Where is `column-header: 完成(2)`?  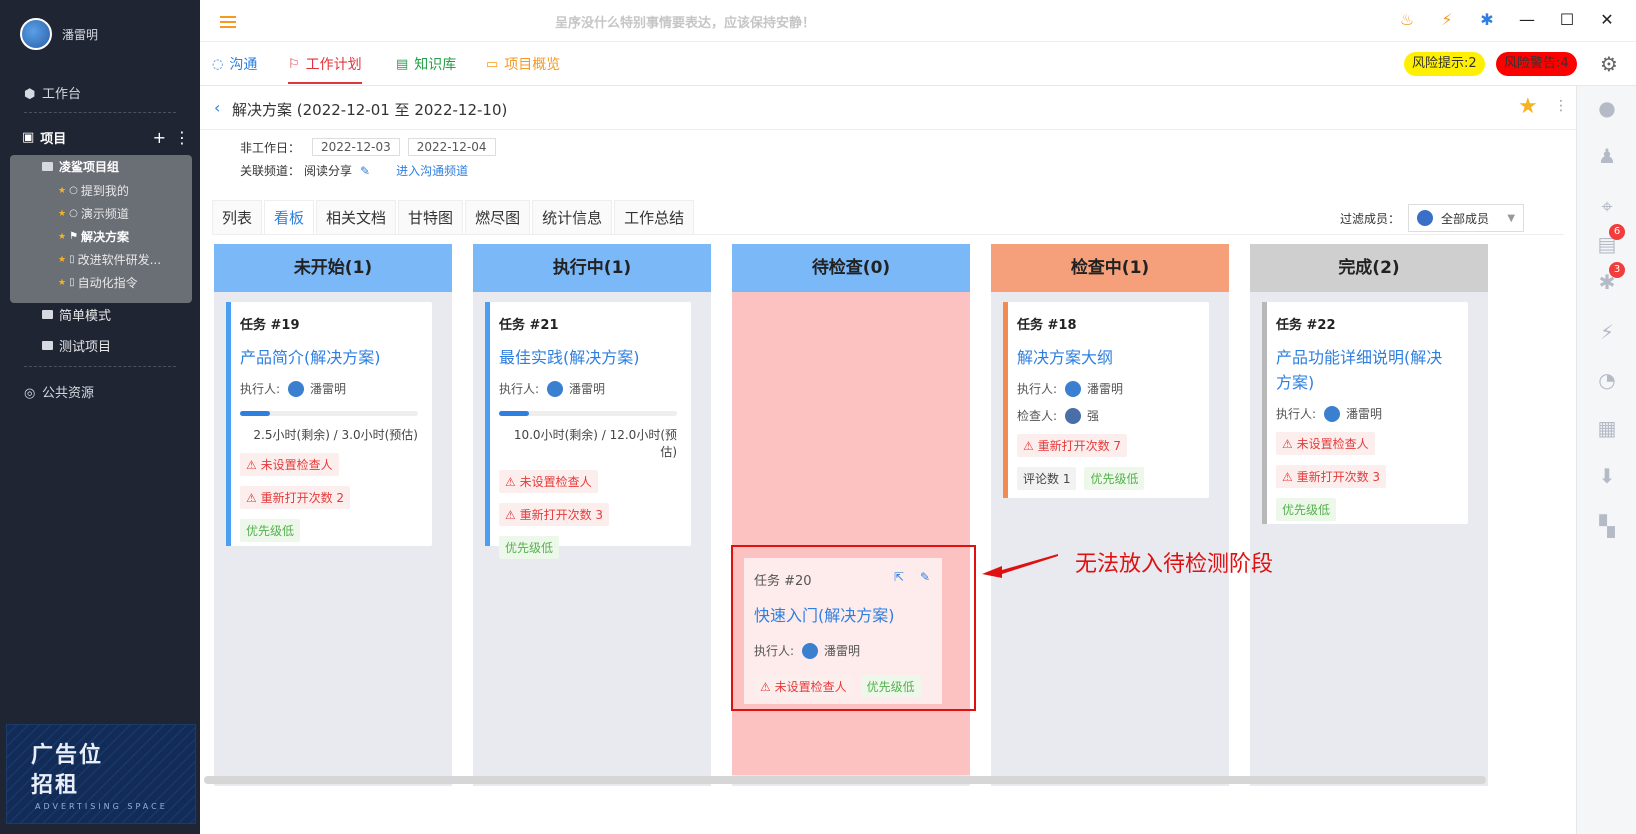 column-header: 完成(2) is located at coordinates (1369, 268).